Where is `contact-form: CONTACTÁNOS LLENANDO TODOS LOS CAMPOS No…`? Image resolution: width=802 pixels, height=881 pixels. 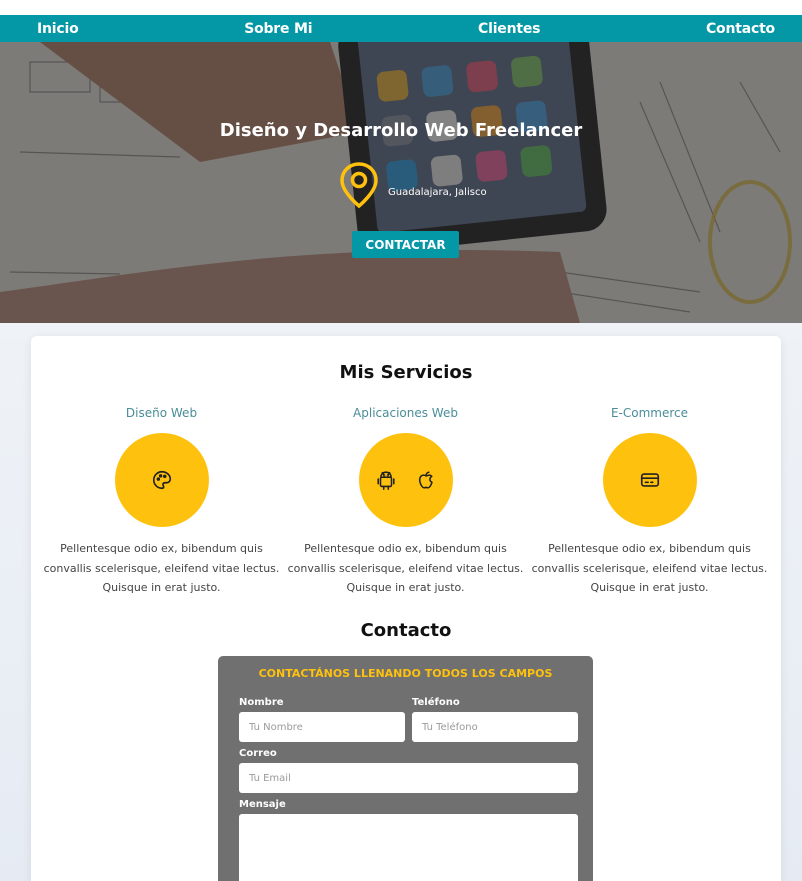 contact-form: CONTACTÁNOS LLENANDO TODOS LOS CAMPOS No… is located at coordinates (405, 768).